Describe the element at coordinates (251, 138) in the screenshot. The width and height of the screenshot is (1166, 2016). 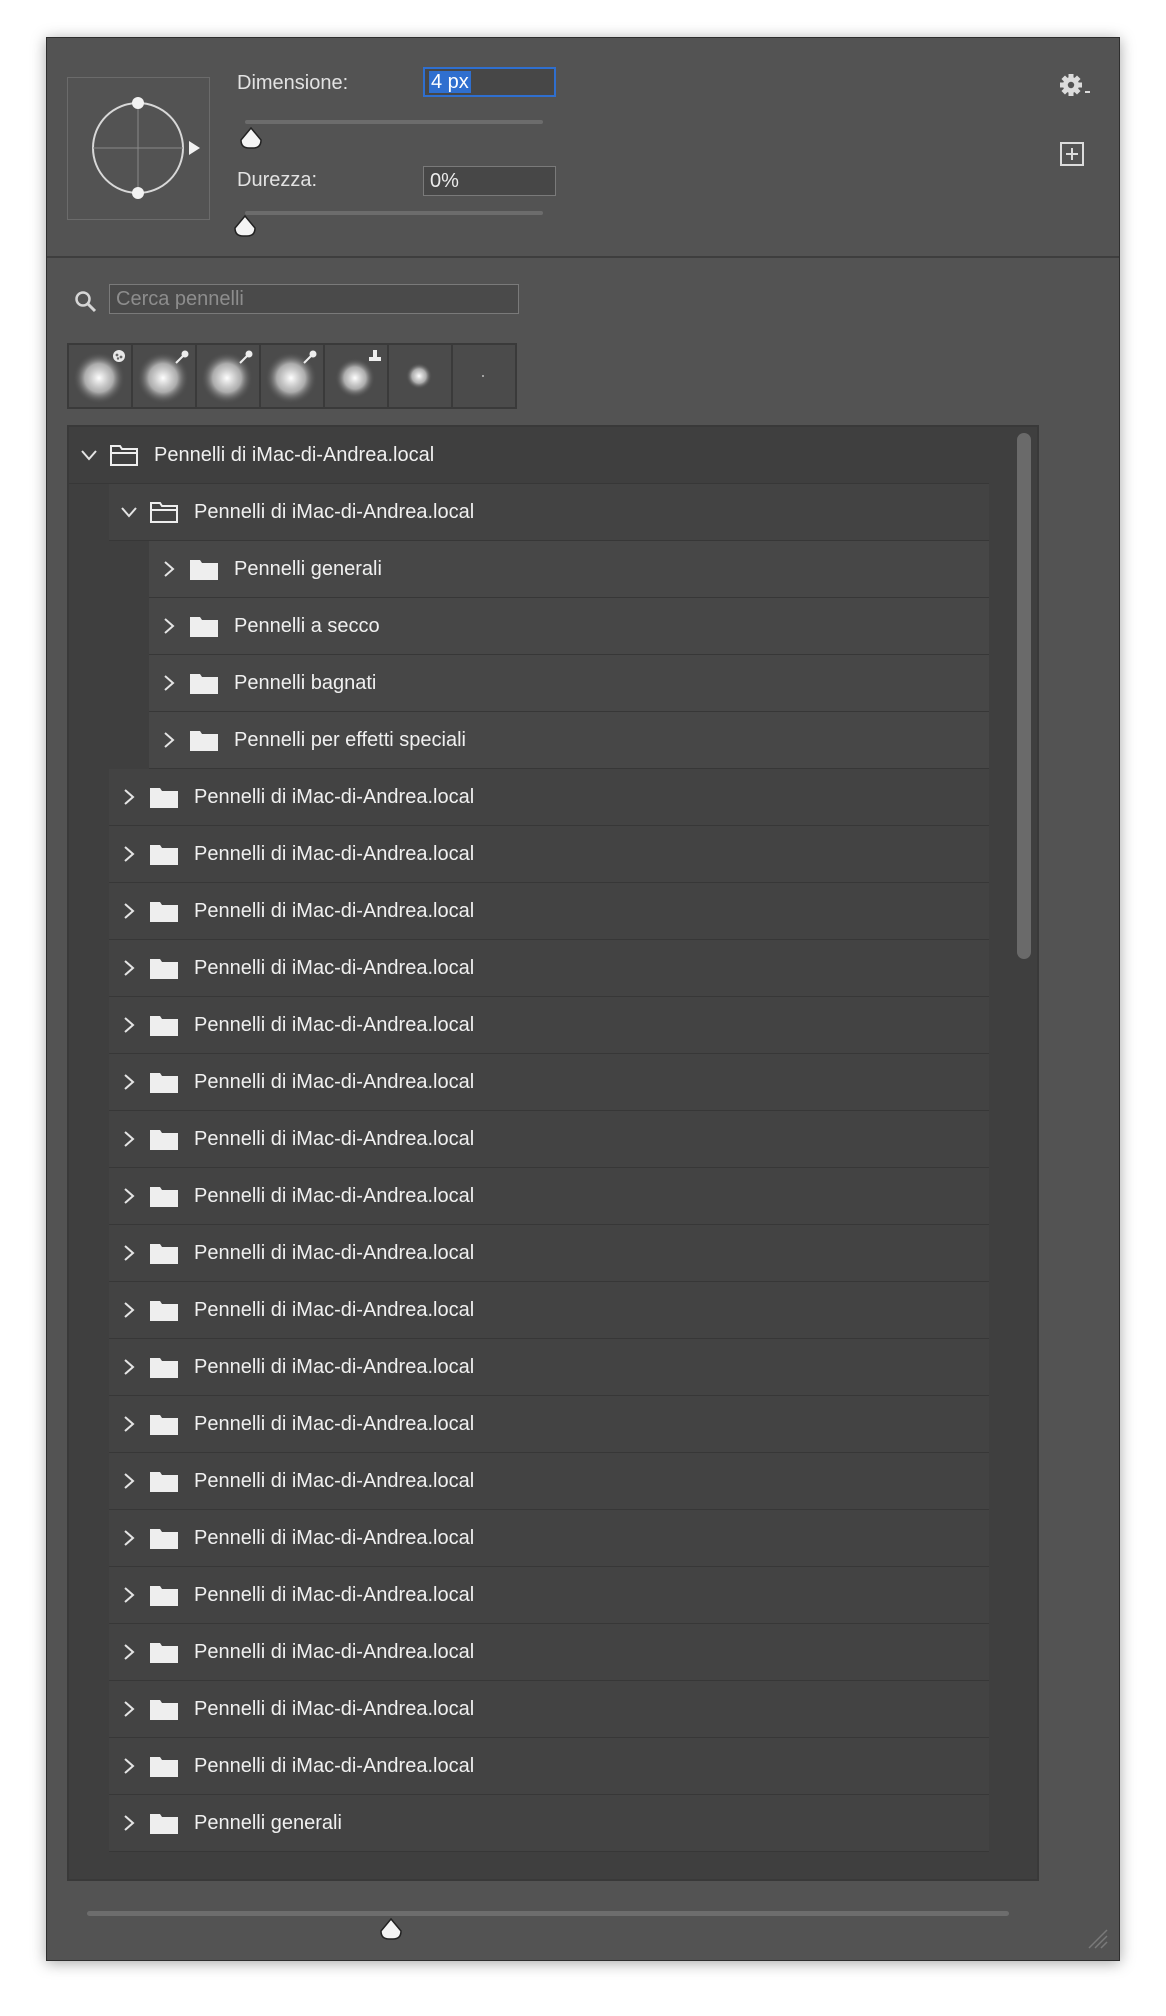
I see `size-slider-thumb` at that location.